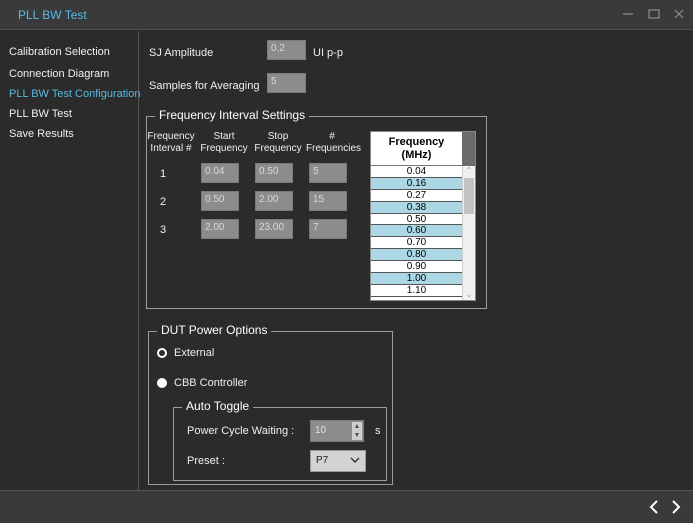  I want to click on frequency-count-input: 5, so click(328, 173).